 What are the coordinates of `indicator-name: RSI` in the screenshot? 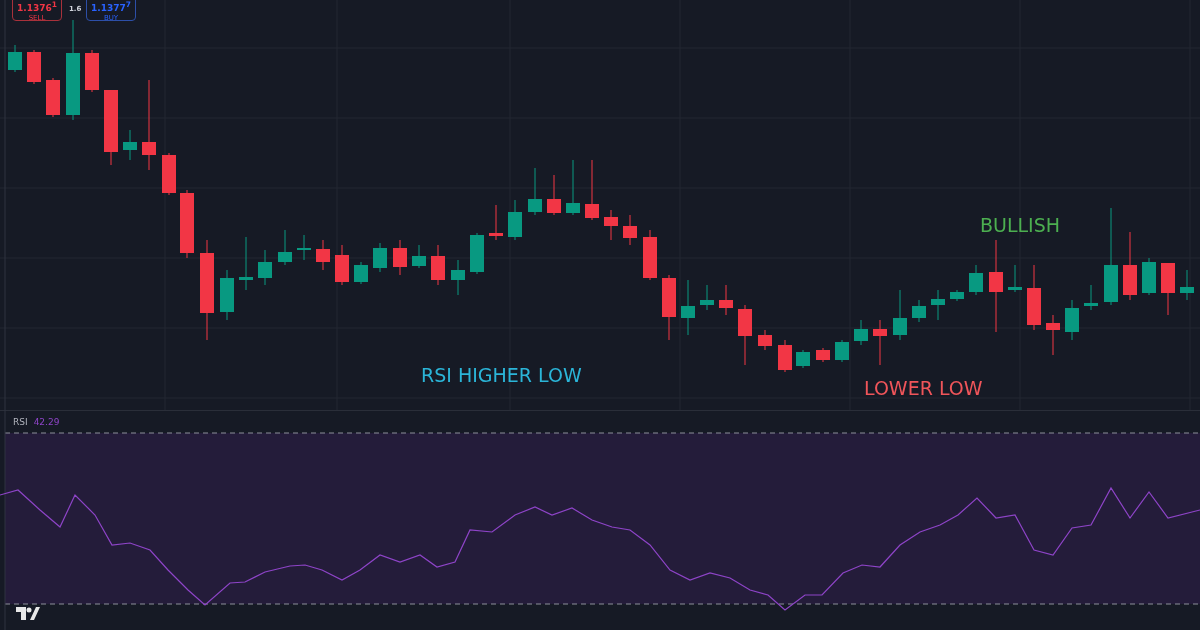 It's located at (20, 422).